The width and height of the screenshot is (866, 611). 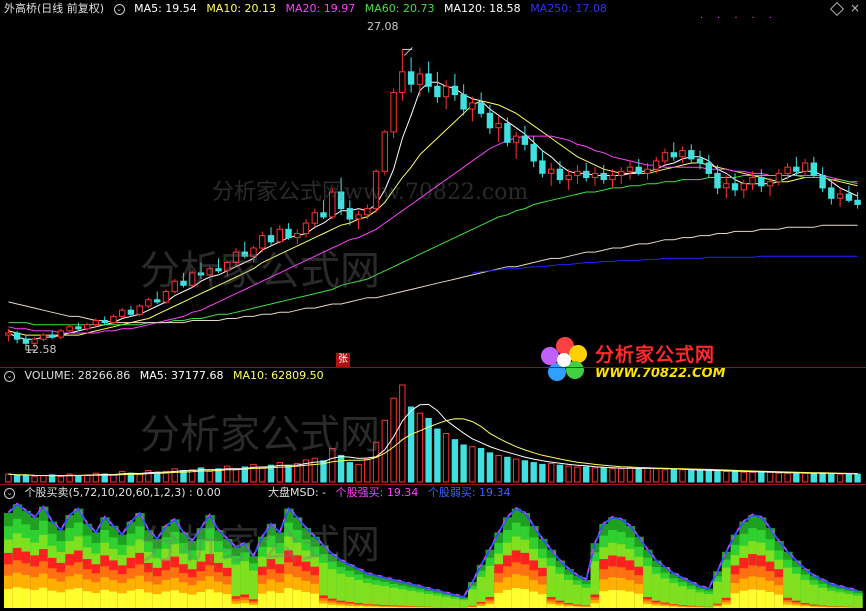 I want to click on indicator-value: : 0.00, so click(x=205, y=492).